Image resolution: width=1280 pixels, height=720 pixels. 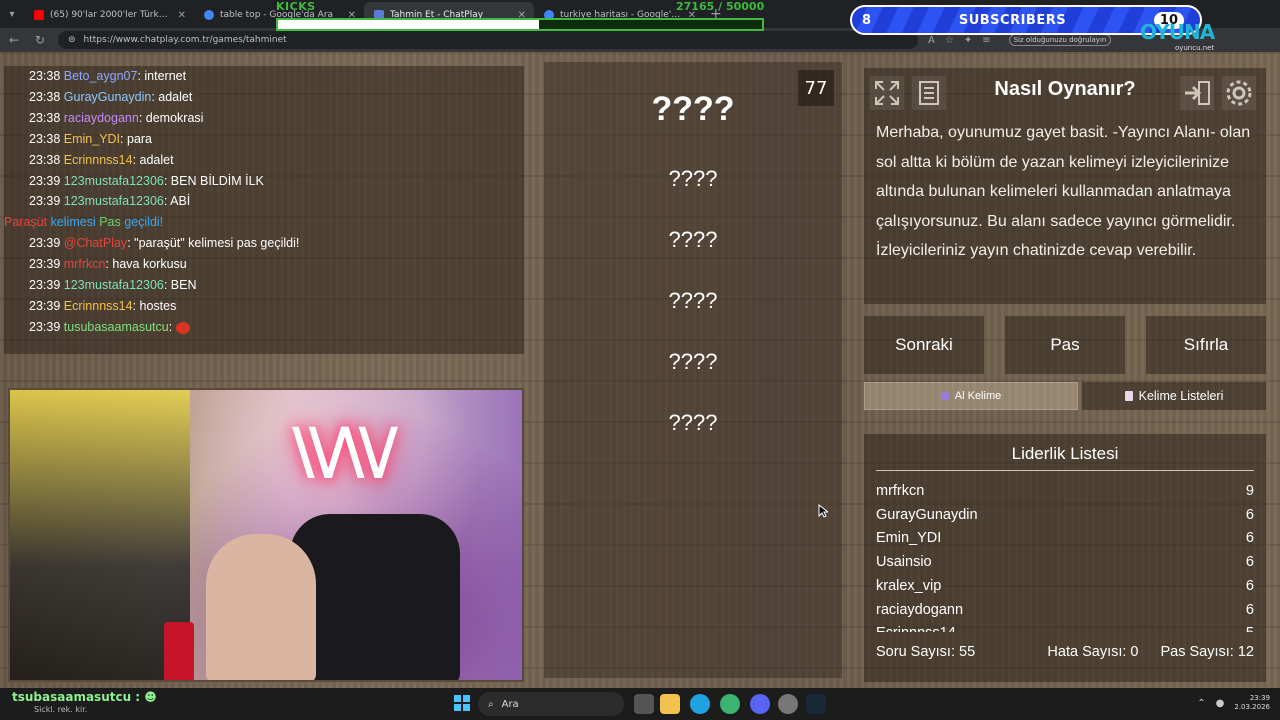 What do you see at coordinates (670, 704) in the screenshot?
I see `file-explorer-icon` at bounding box center [670, 704].